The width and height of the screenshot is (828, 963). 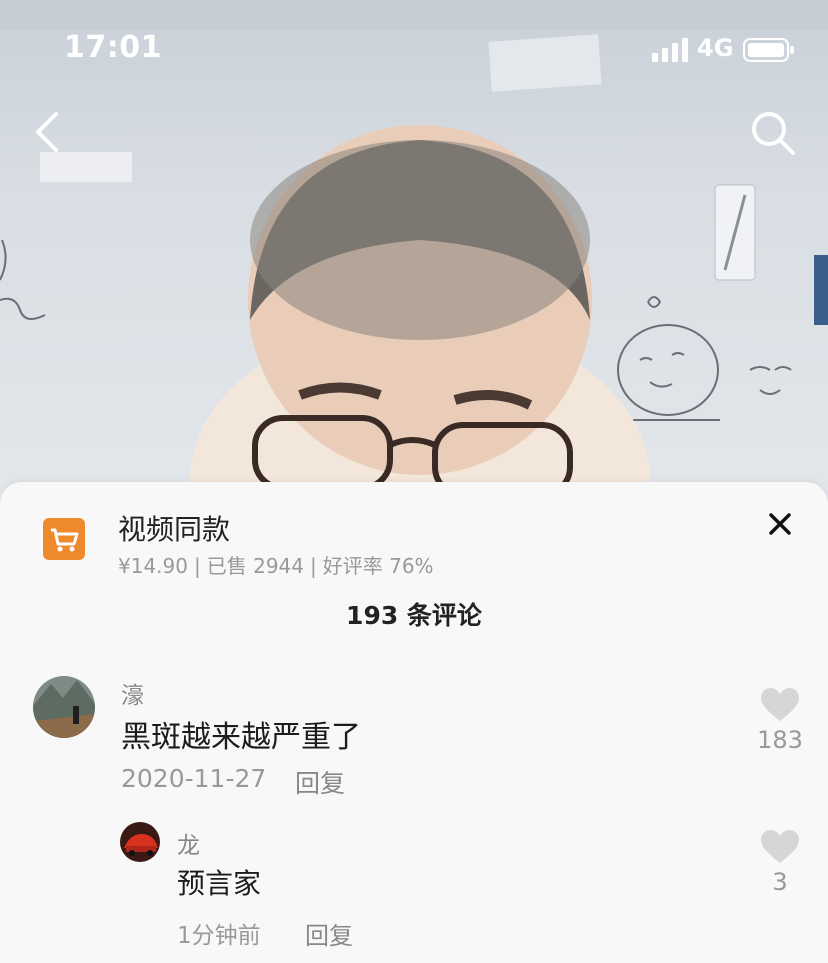 I want to click on back-button, so click(x=48, y=132).